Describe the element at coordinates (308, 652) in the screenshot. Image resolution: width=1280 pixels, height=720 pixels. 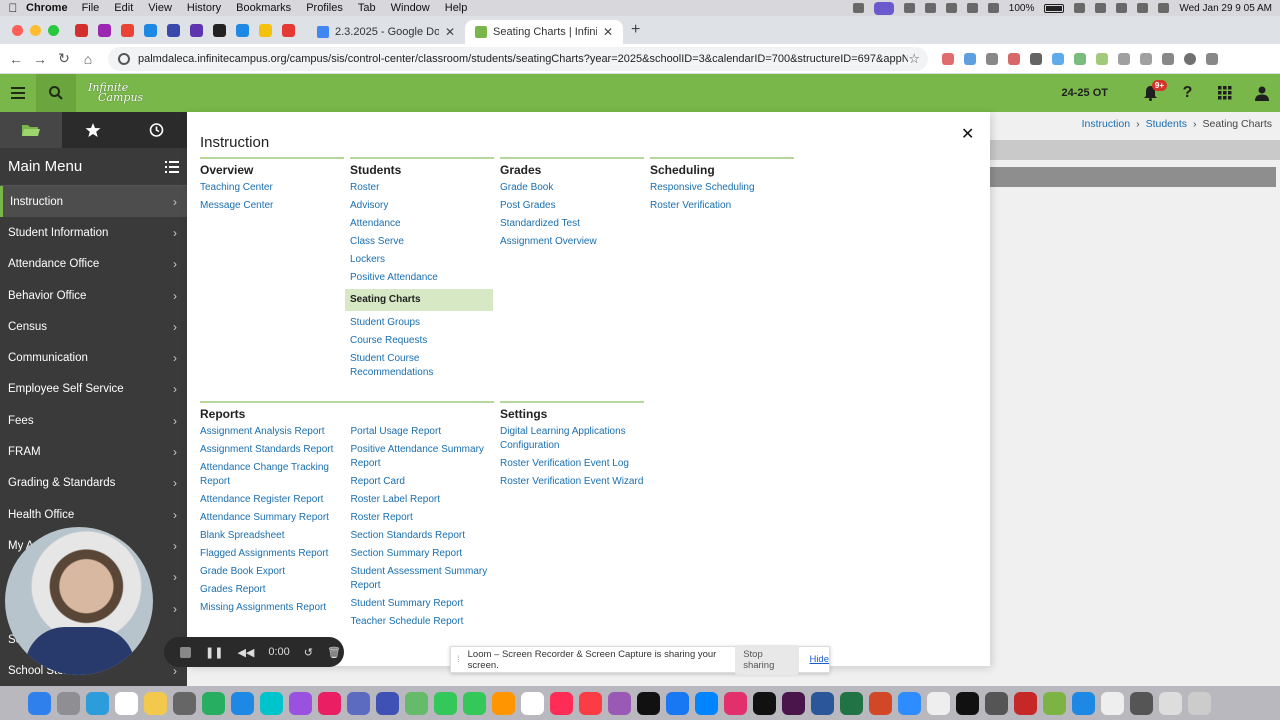
I see `restart-icon: ↺` at that location.